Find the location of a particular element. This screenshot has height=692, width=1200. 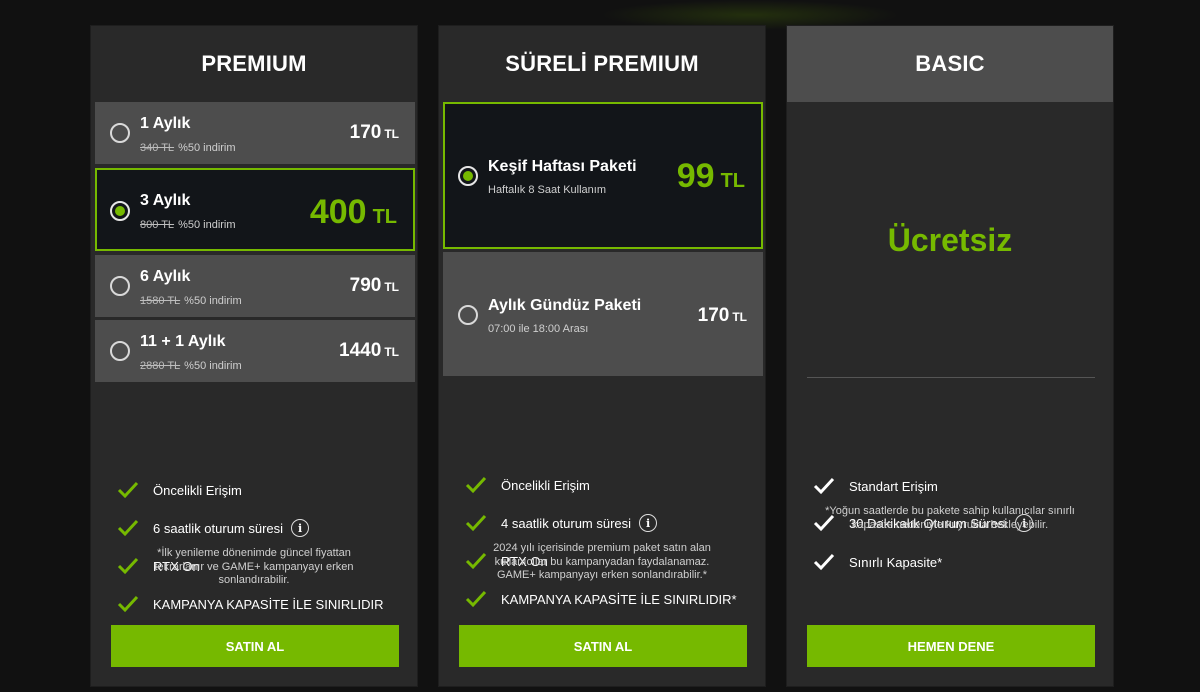

option-price: 1440 TL is located at coordinates (369, 350).